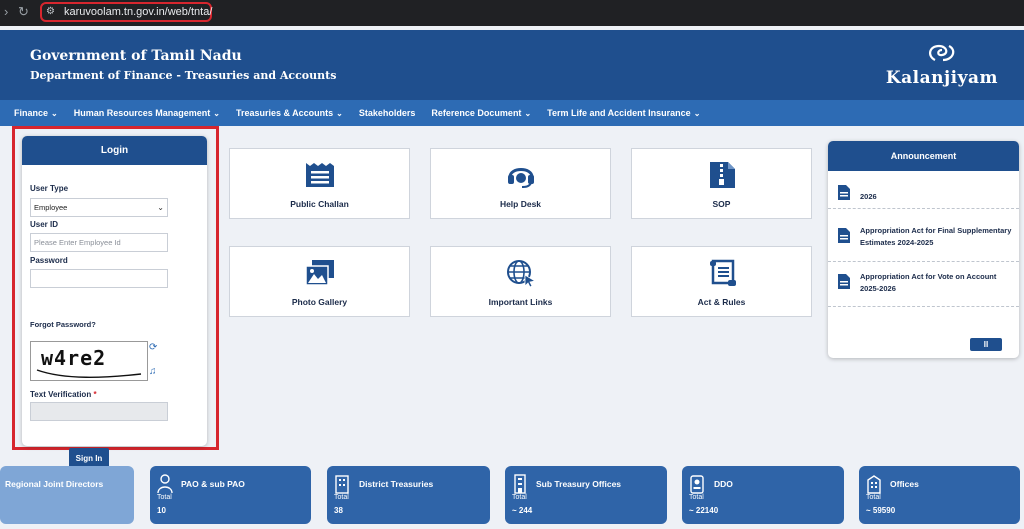  What do you see at coordinates (89, 361) in the screenshot?
I see `captcha-image: w4re2` at bounding box center [89, 361].